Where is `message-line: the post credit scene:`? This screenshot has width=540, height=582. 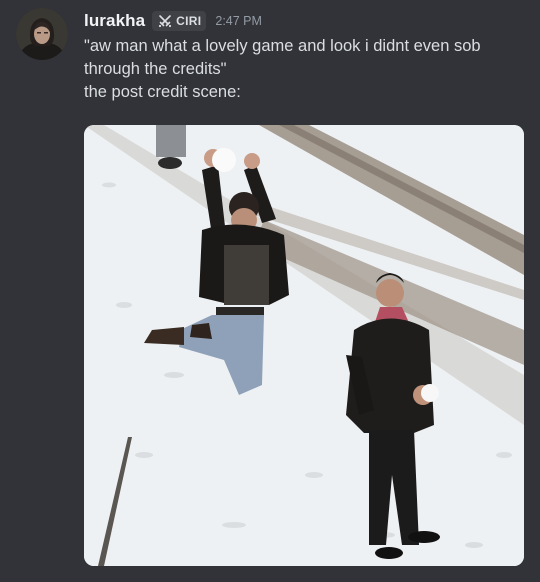
message-line: the post credit scene: is located at coordinates (162, 92).